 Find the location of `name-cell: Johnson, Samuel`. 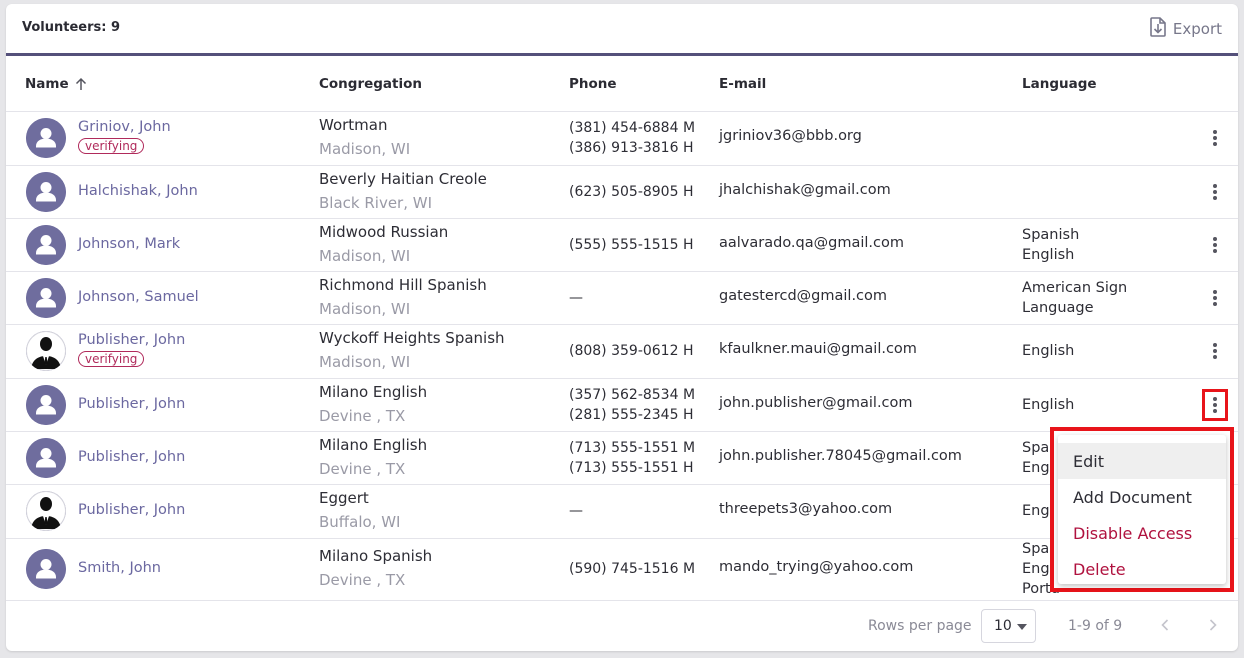

name-cell: Johnson, Samuel is located at coordinates (138, 297).